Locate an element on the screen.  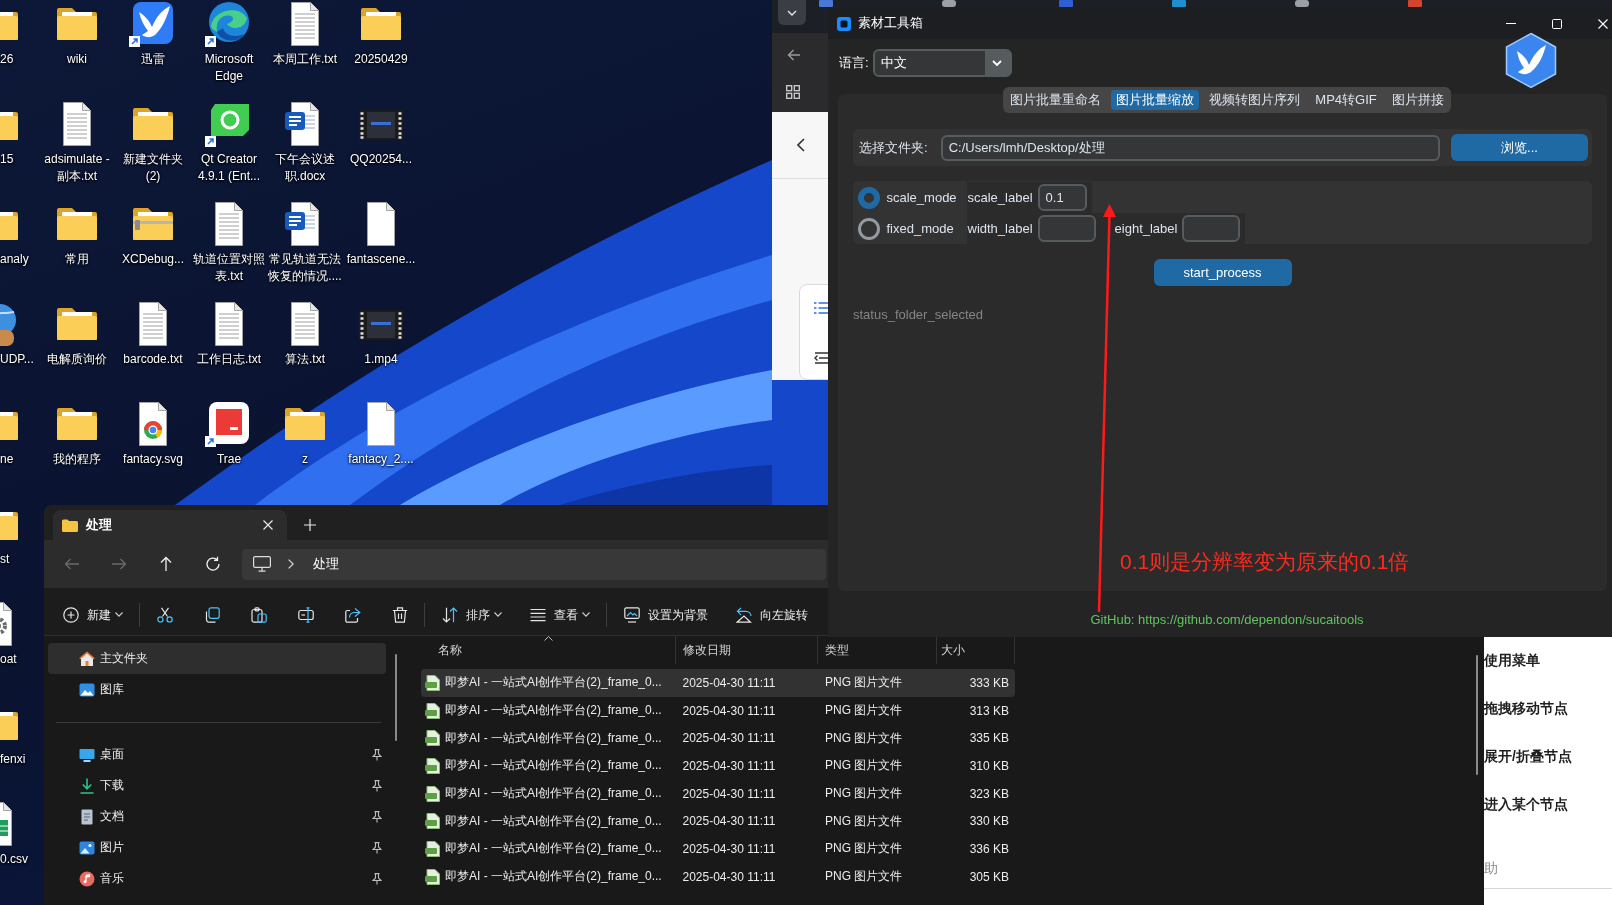
file-row: 即梦AI - 一站式AI创作平台(2)_frame_0... 2025-04-30 11:11 PNG 图片文件 330 KB is located at coordinates (718, 821).